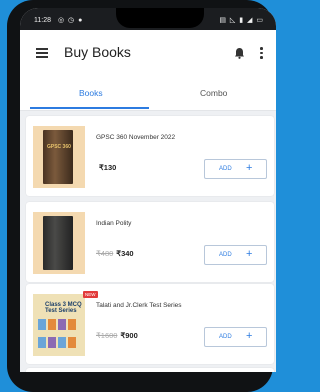 Image resolution: width=320 pixels, height=392 pixels. Describe the element at coordinates (91, 93) in the screenshot. I see `tab-books: Books` at that location.